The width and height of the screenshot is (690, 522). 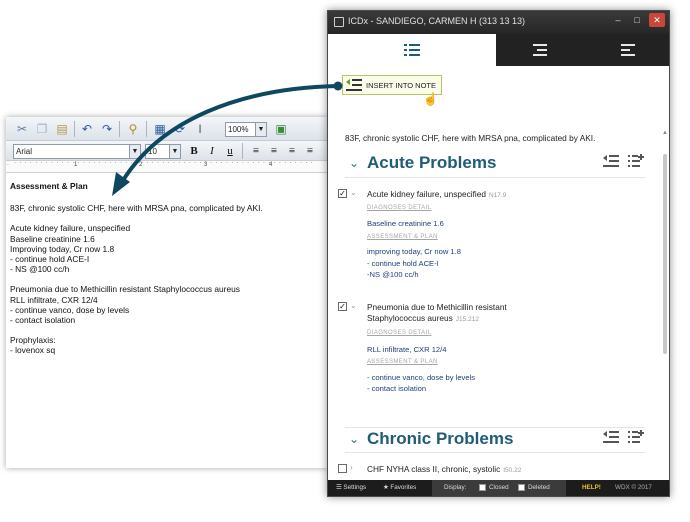 I want to click on indent-icon, so click(x=540, y=50).